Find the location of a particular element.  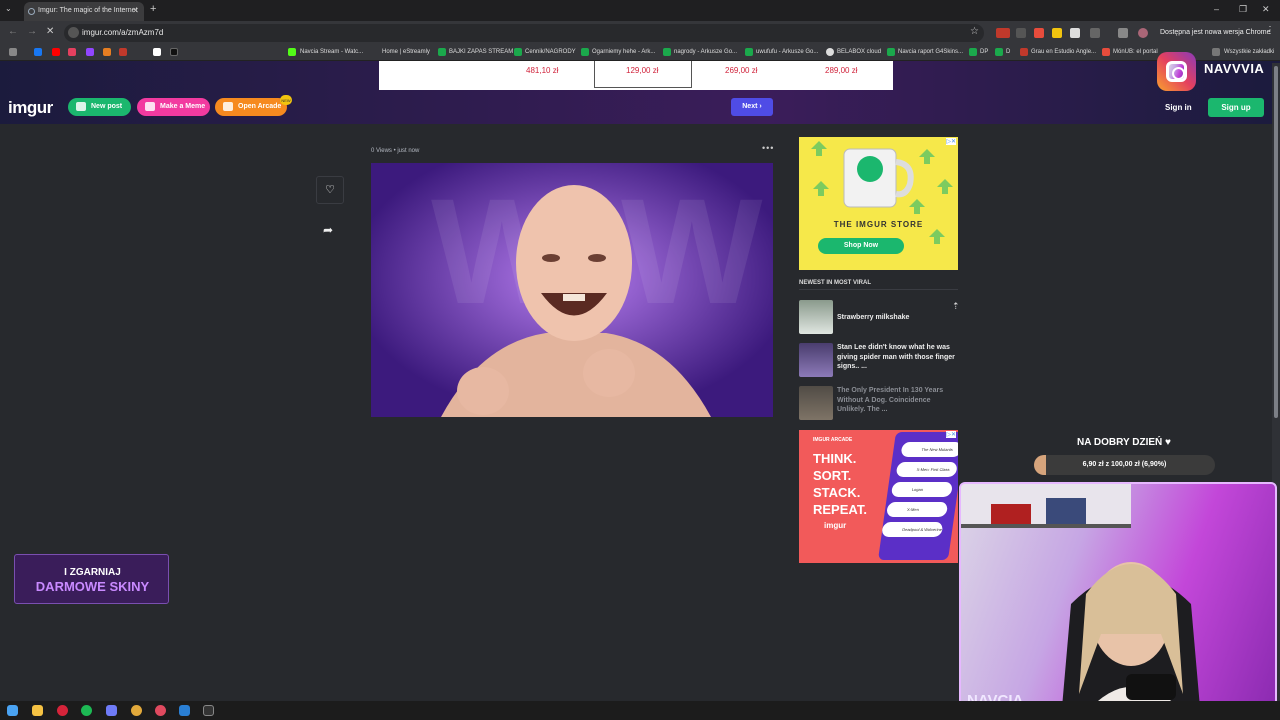

ad-price: 269,00 zł is located at coordinates (741, 70).